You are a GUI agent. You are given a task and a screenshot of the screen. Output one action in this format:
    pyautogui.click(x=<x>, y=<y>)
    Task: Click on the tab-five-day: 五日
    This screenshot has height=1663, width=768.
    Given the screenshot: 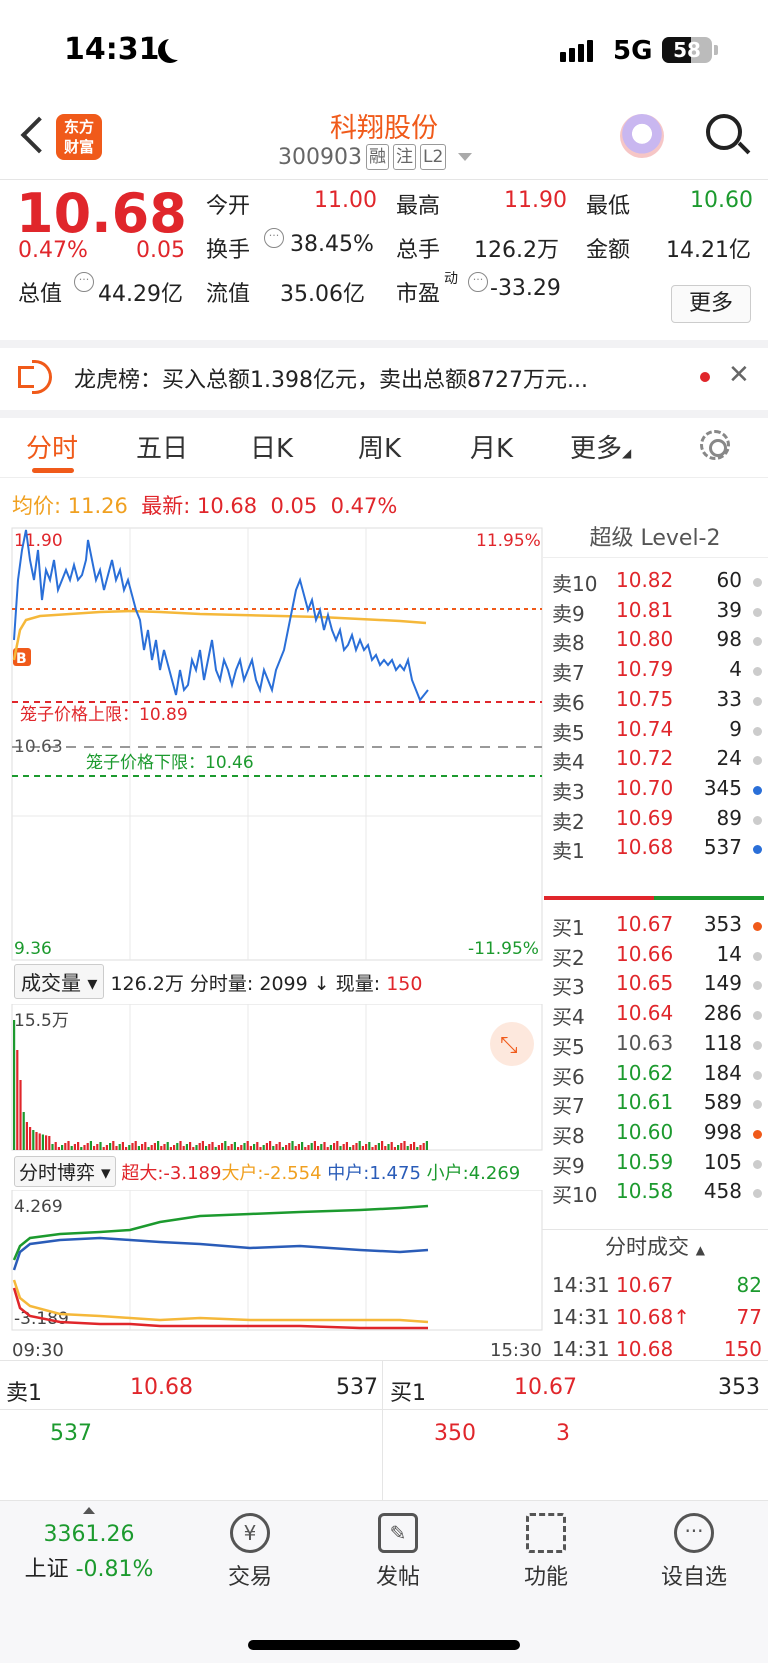 What is the action you would take?
    pyautogui.click(x=162, y=446)
    